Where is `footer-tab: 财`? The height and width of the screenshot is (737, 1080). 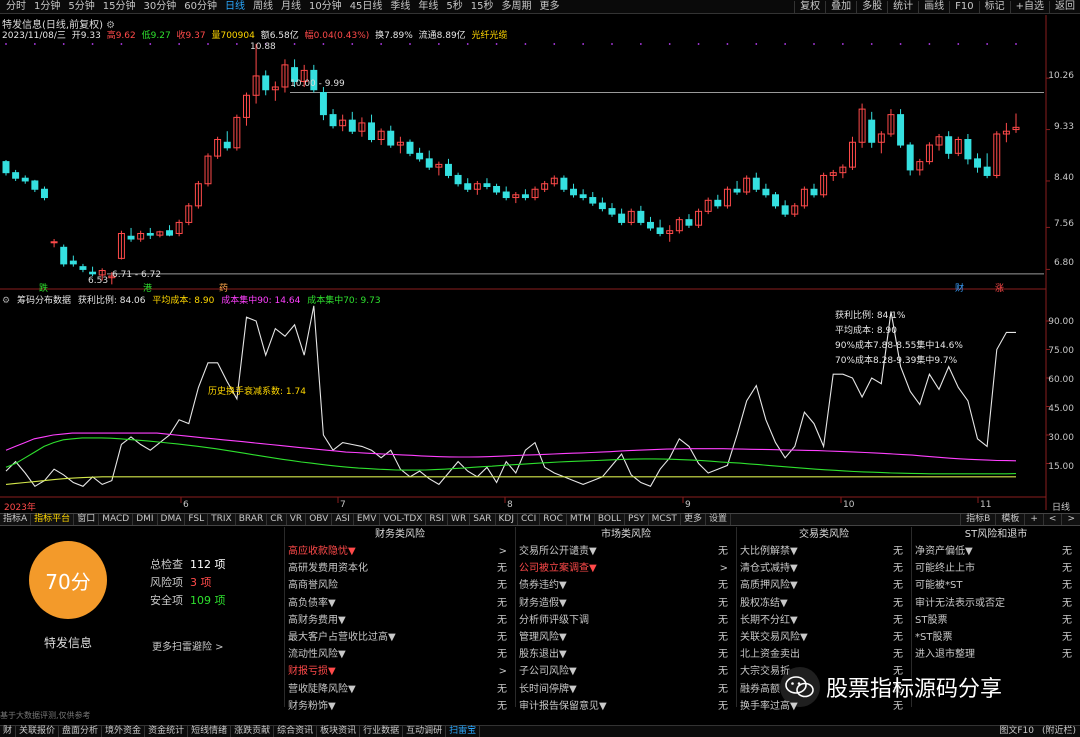
footer-tab: 财 is located at coordinates (8, 731).